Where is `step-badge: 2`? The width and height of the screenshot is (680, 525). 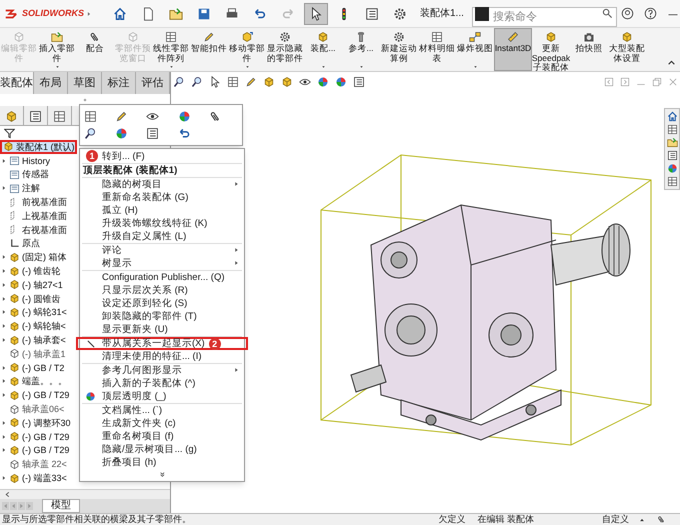 step-badge: 2 is located at coordinates (214, 344).